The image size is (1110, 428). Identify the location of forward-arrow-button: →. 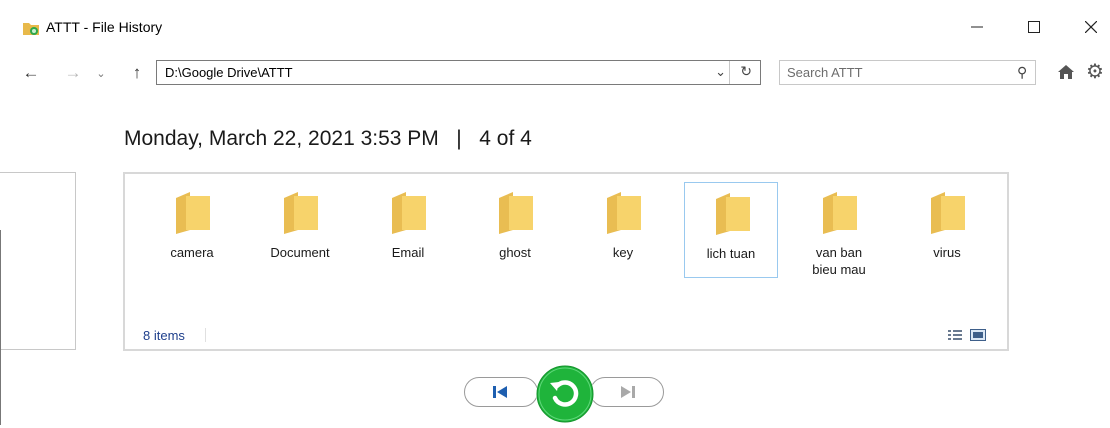
(73, 72).